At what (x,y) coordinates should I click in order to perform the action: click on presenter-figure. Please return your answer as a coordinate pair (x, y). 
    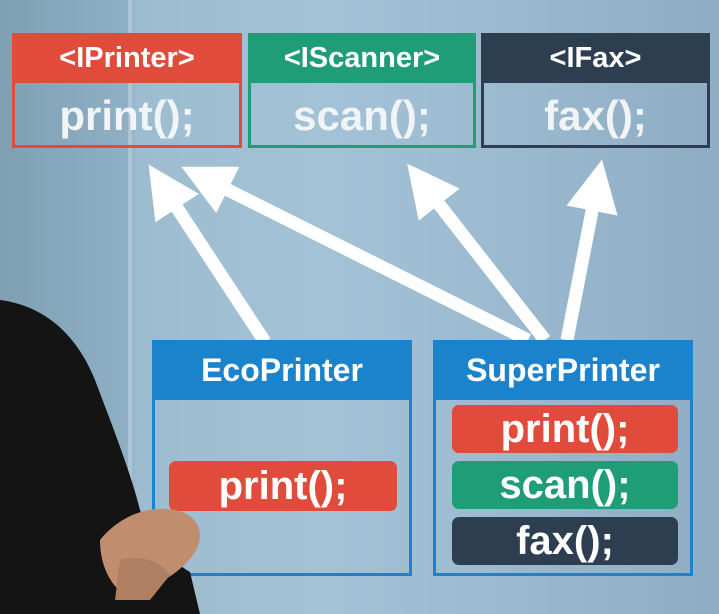
    Looking at the image, I should click on (100, 457).